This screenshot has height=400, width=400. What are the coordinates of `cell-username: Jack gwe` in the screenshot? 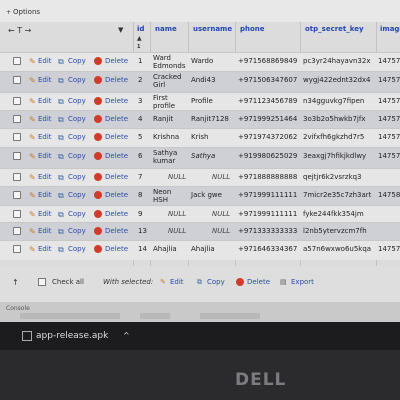 It's located at (206, 195).